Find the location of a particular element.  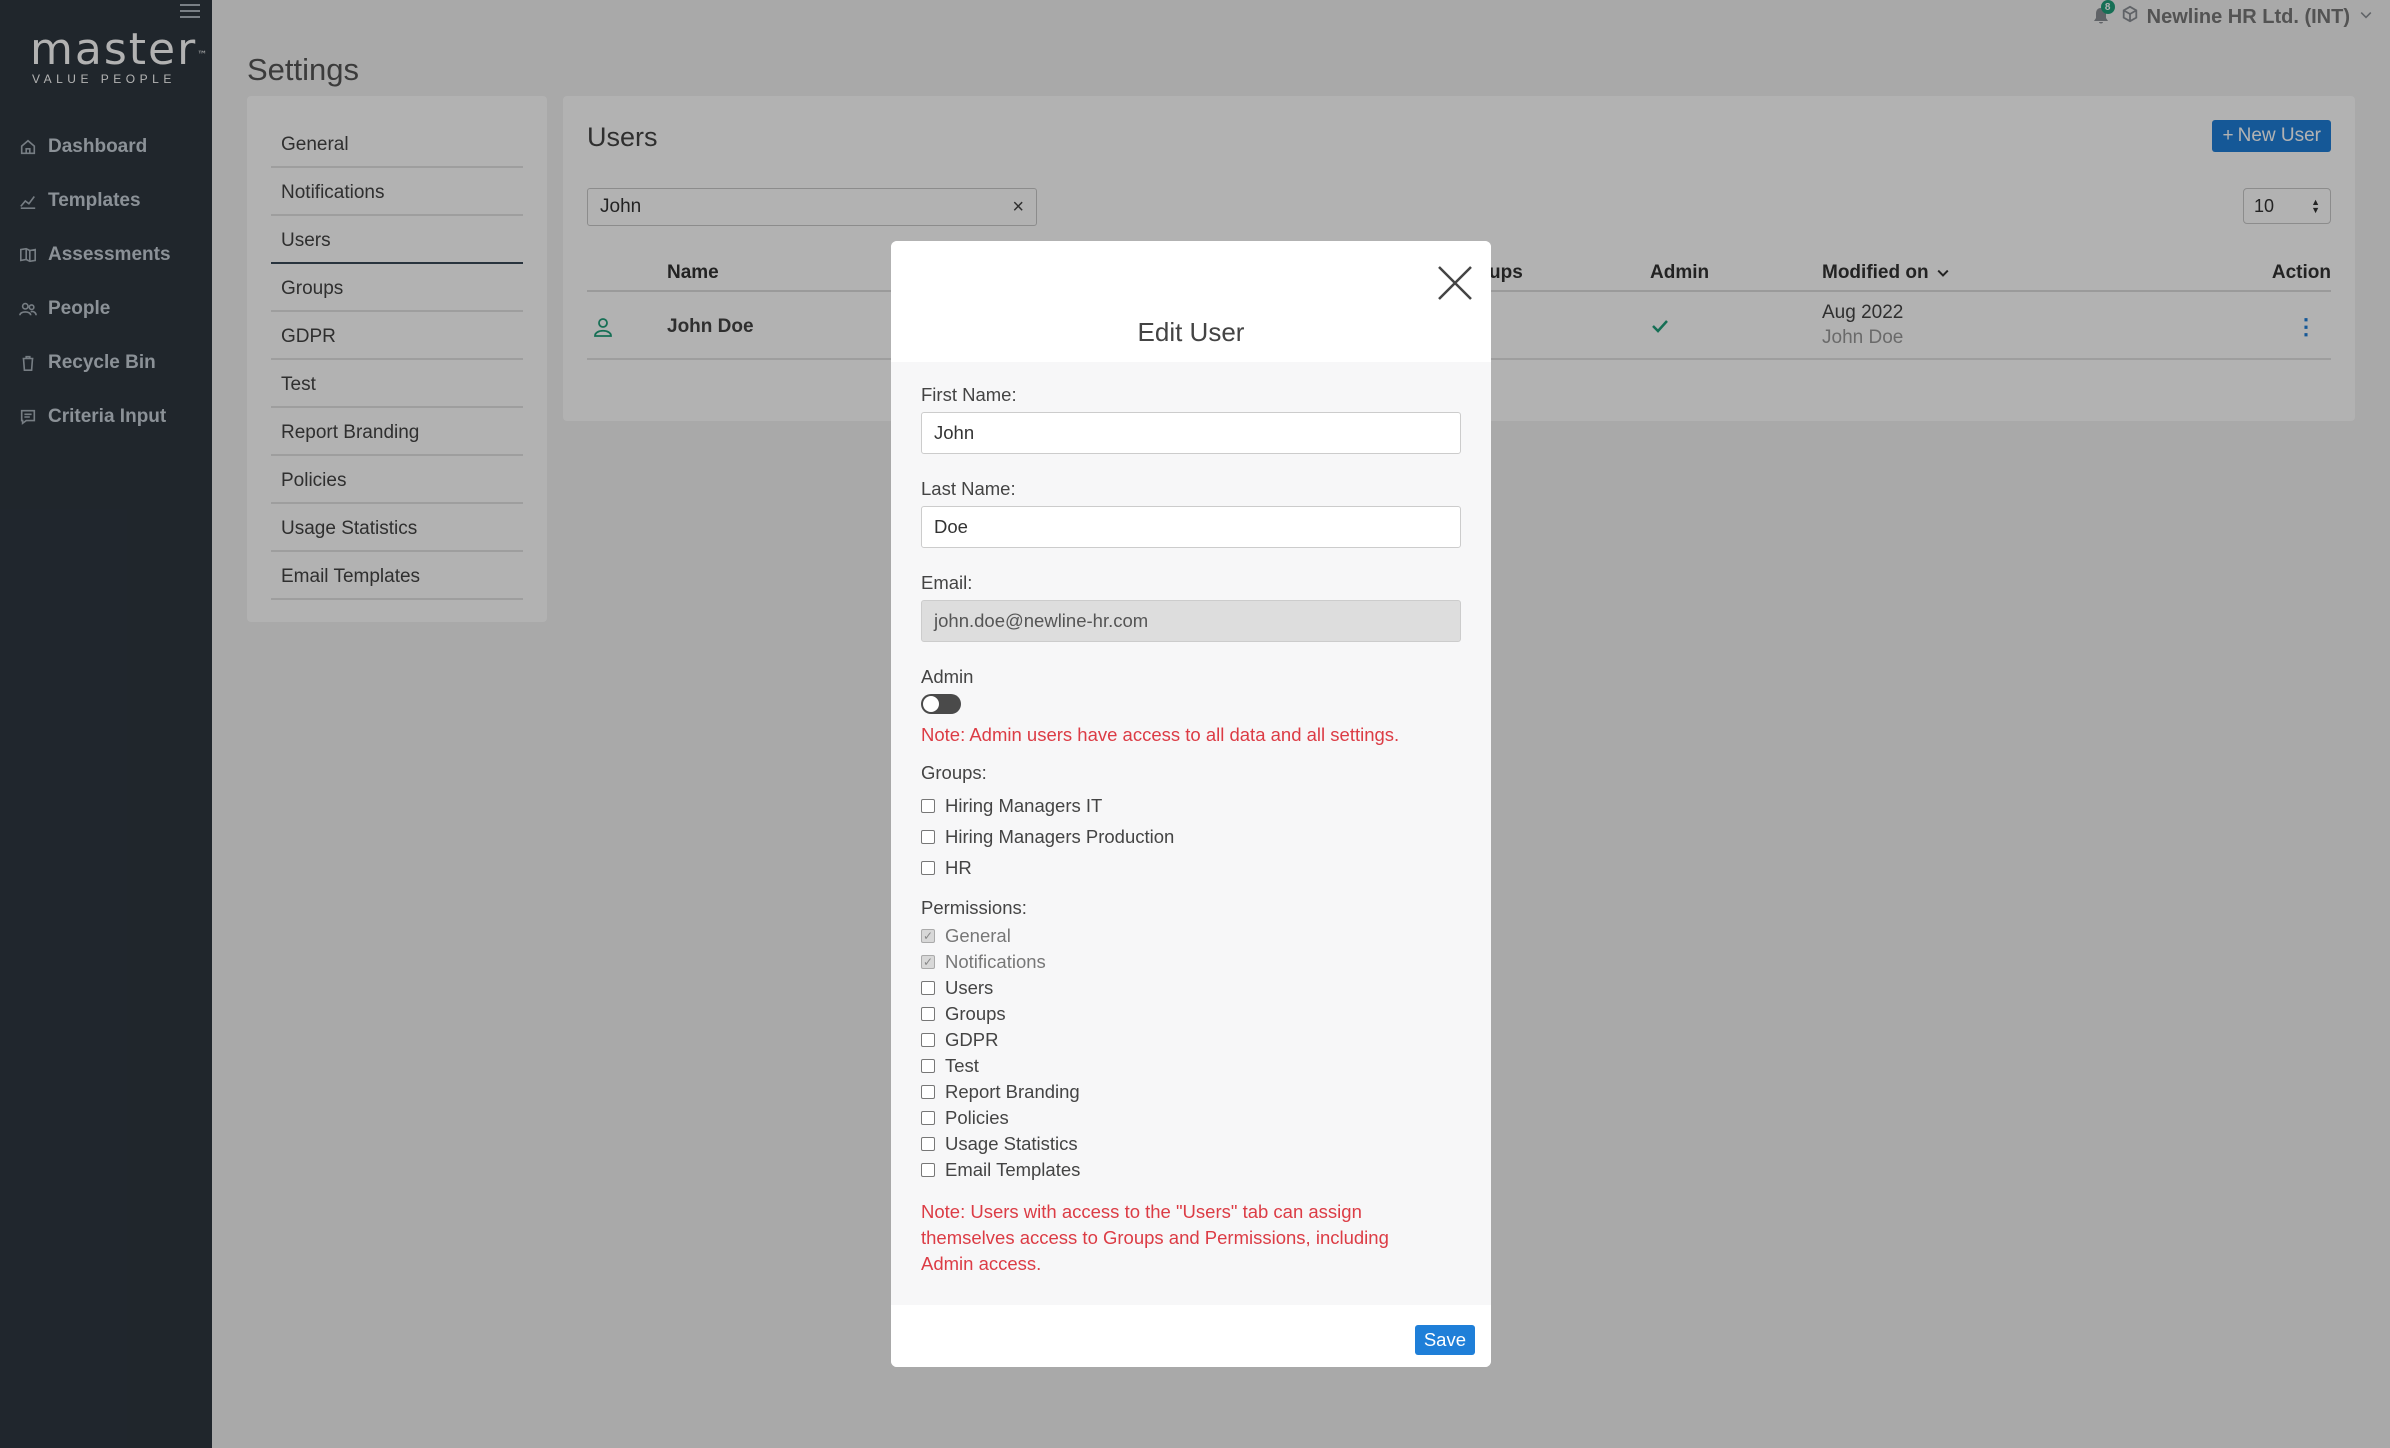

permission-label: Email Templates is located at coordinates (1013, 1169).